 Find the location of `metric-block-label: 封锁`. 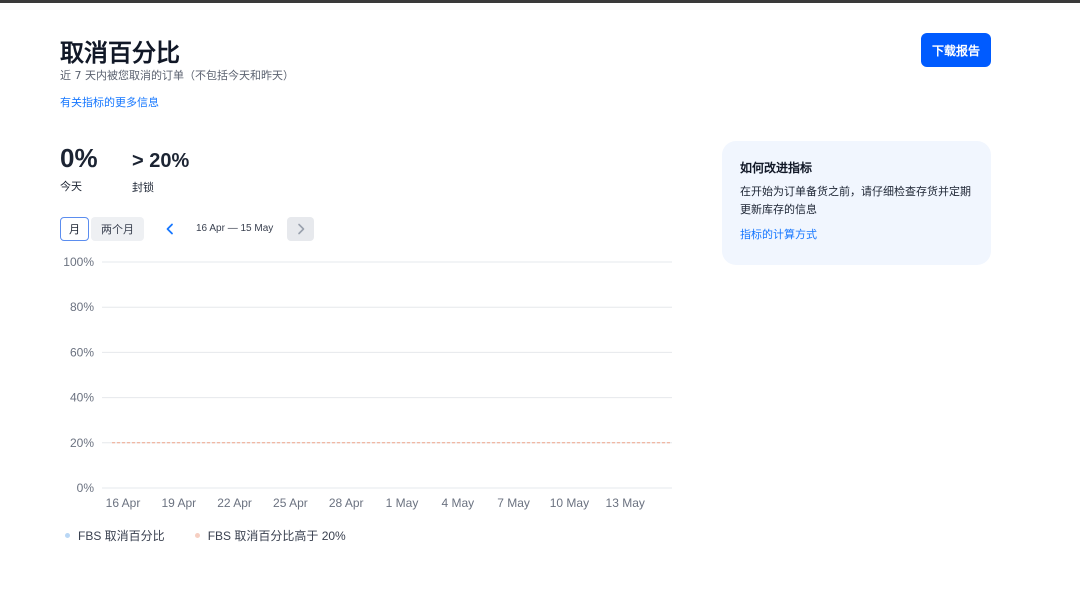

metric-block-label: 封锁 is located at coordinates (143, 187).